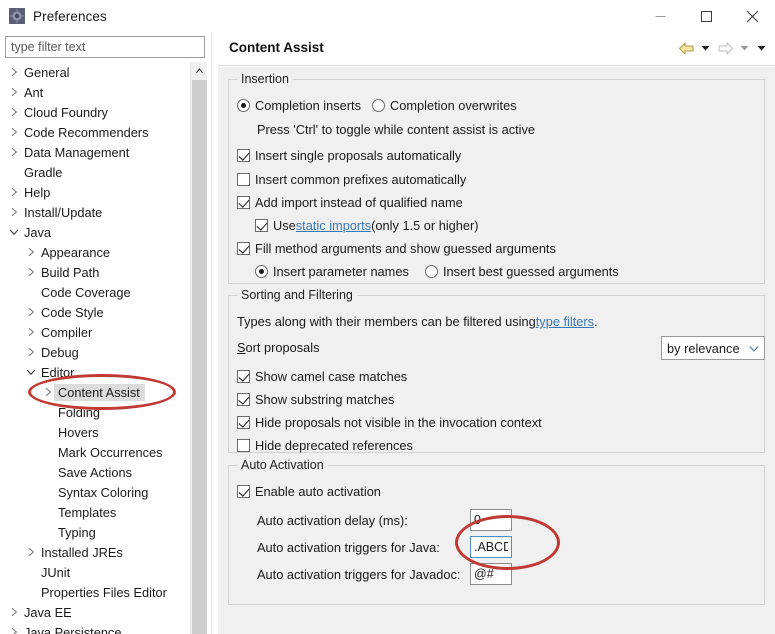 The image size is (775, 634). I want to click on sidebar-item-appearance: Appearance, so click(95, 252).